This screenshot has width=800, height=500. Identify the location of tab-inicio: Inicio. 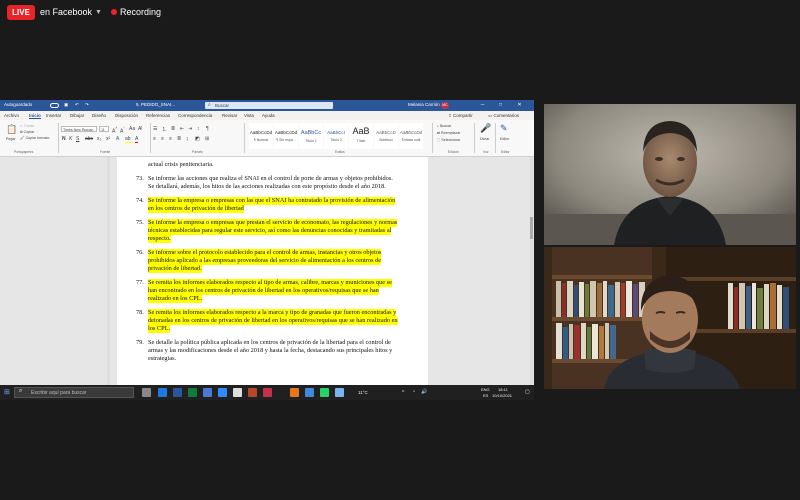
(35, 116).